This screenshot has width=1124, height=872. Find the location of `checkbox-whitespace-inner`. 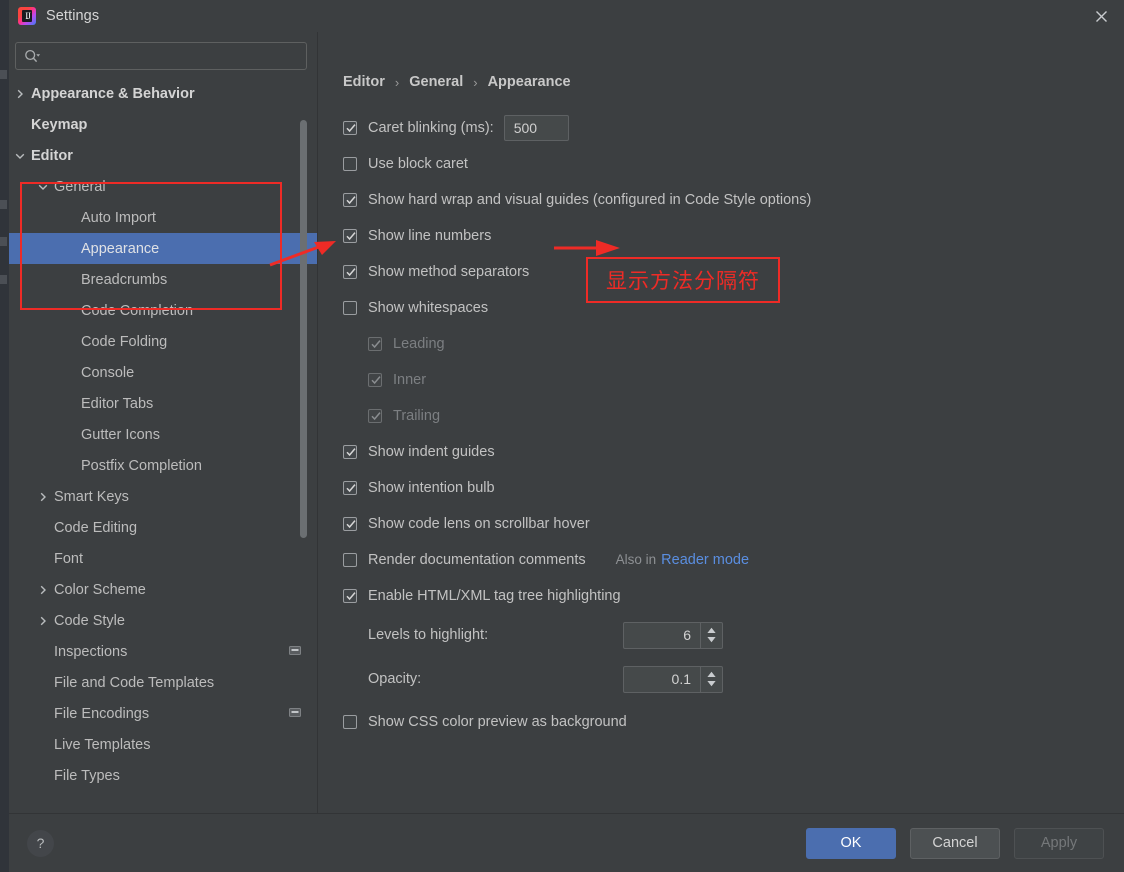

checkbox-whitespace-inner is located at coordinates (375, 379).